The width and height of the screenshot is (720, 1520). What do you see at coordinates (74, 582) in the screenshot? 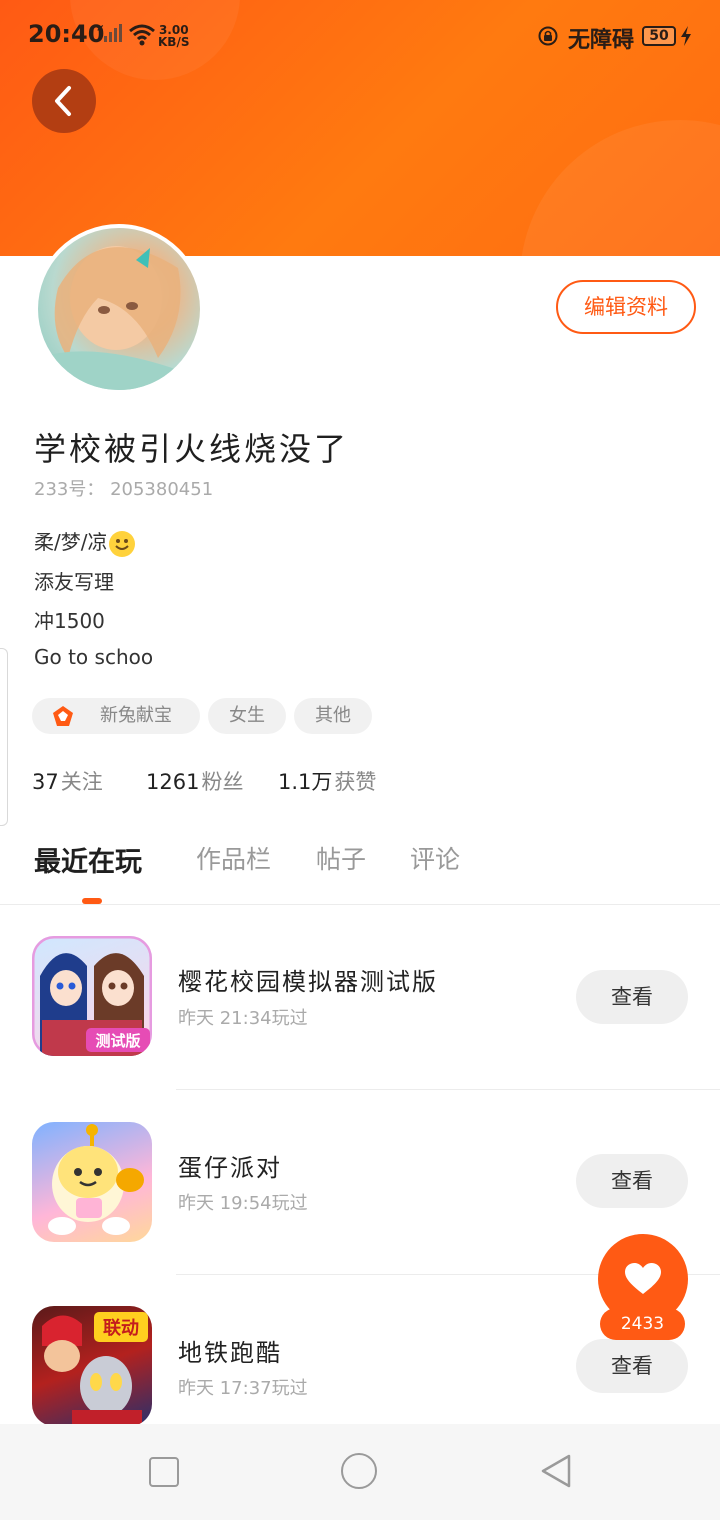
I see `bio-line: 添友写理` at bounding box center [74, 582].